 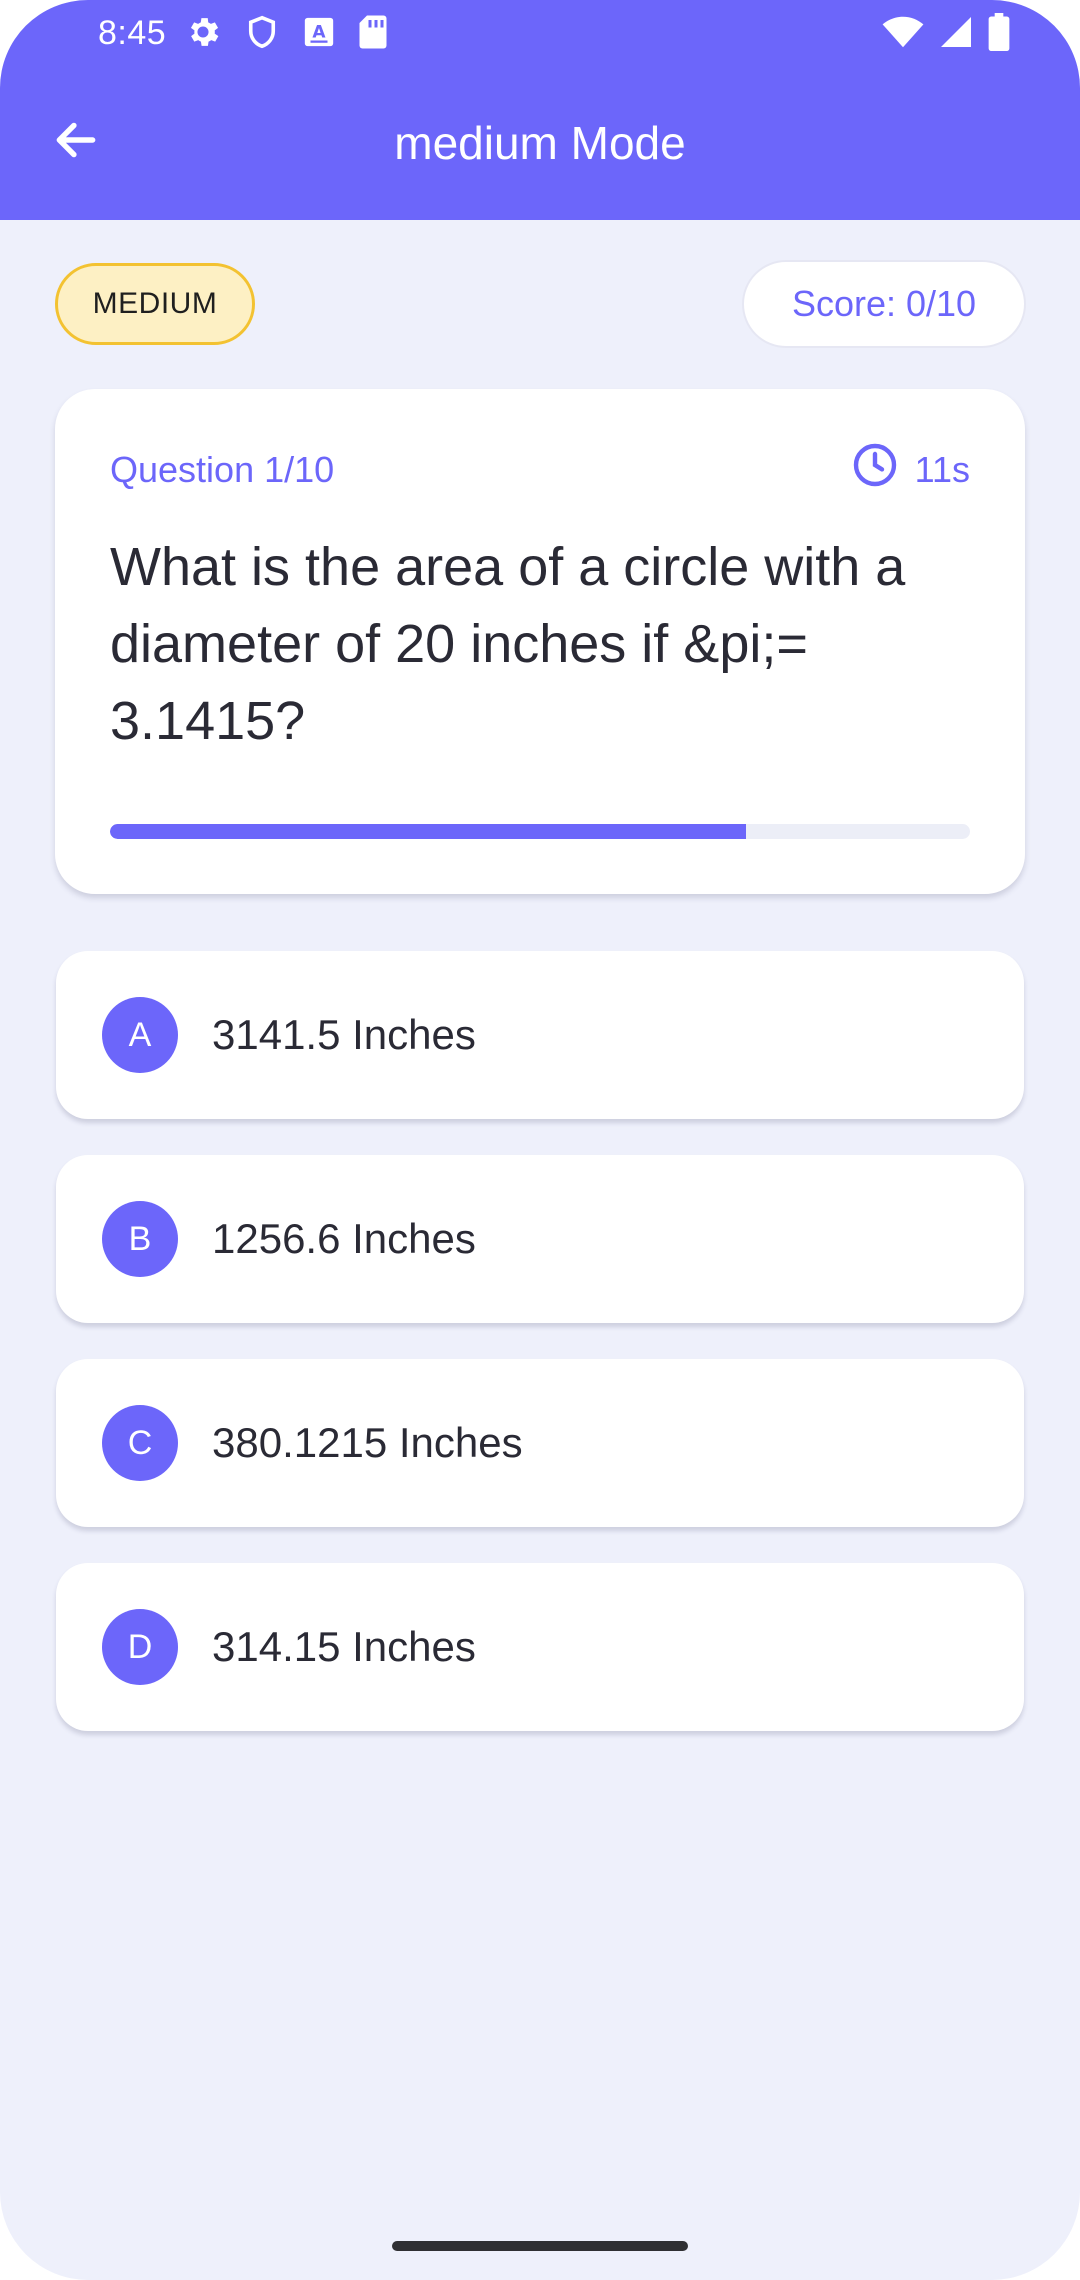 I want to click on option-letter: C, so click(x=140, y=1443).